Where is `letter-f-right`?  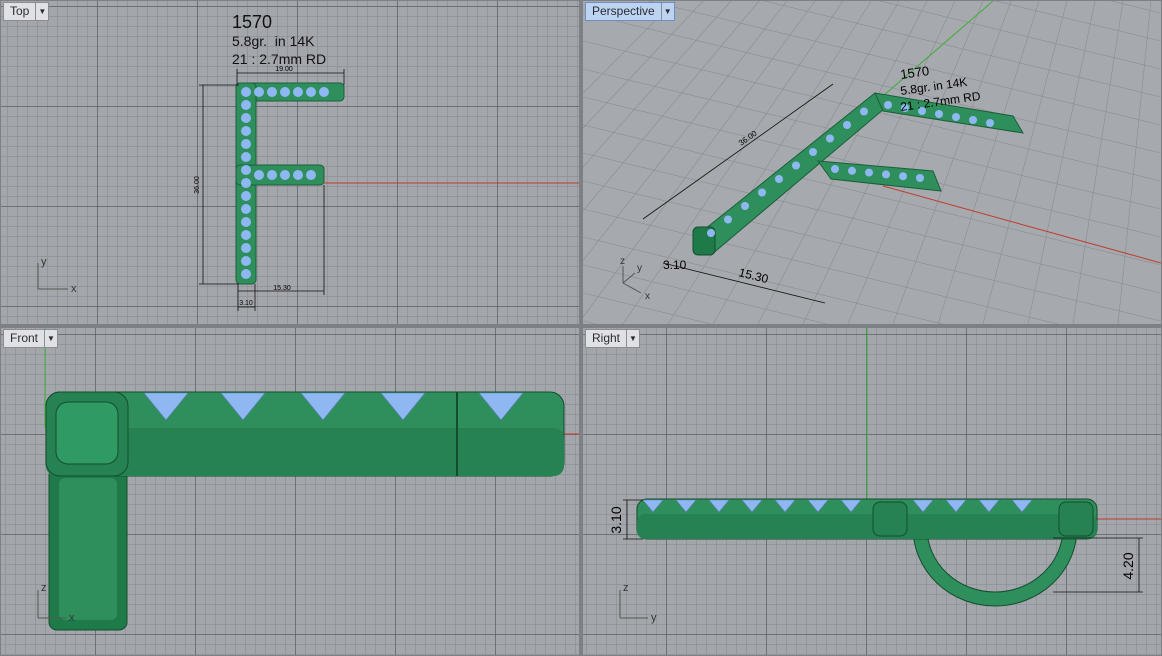
letter-f-right is located at coordinates (867, 552).